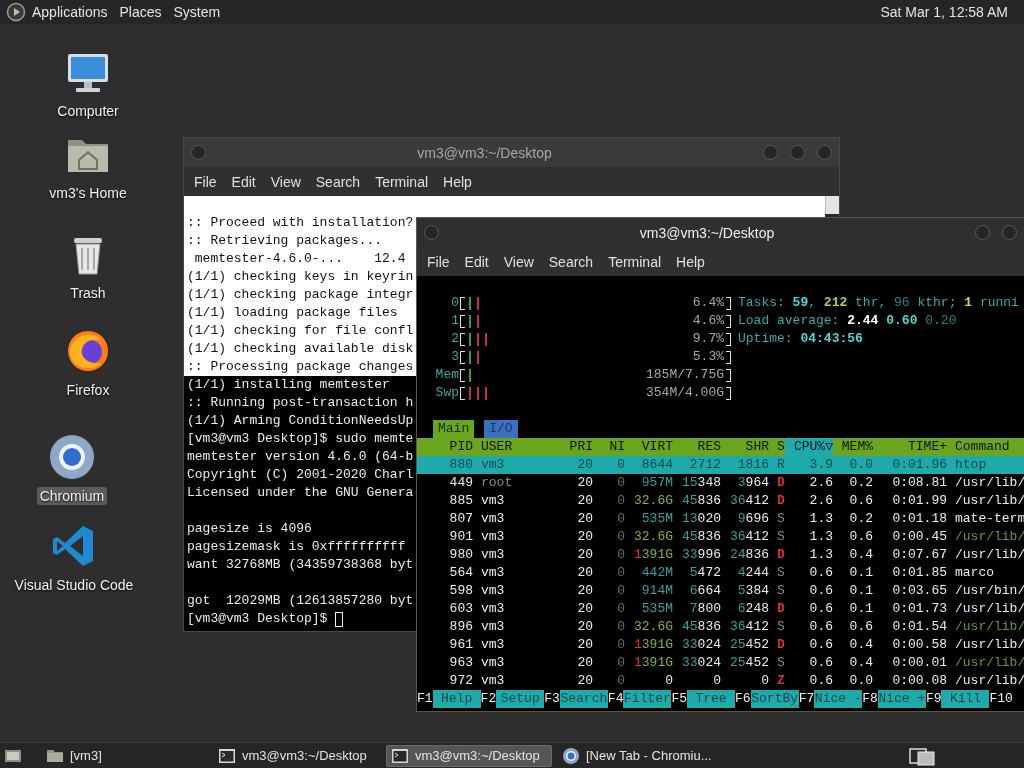 Image resolution: width=1024 pixels, height=768 pixels. What do you see at coordinates (454, 429) in the screenshot?
I see `tab: Main` at bounding box center [454, 429].